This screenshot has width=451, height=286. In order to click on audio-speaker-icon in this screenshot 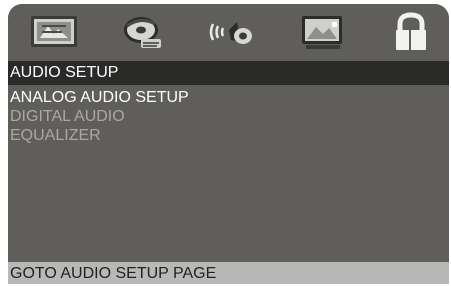, I will do `click(233, 32)`.